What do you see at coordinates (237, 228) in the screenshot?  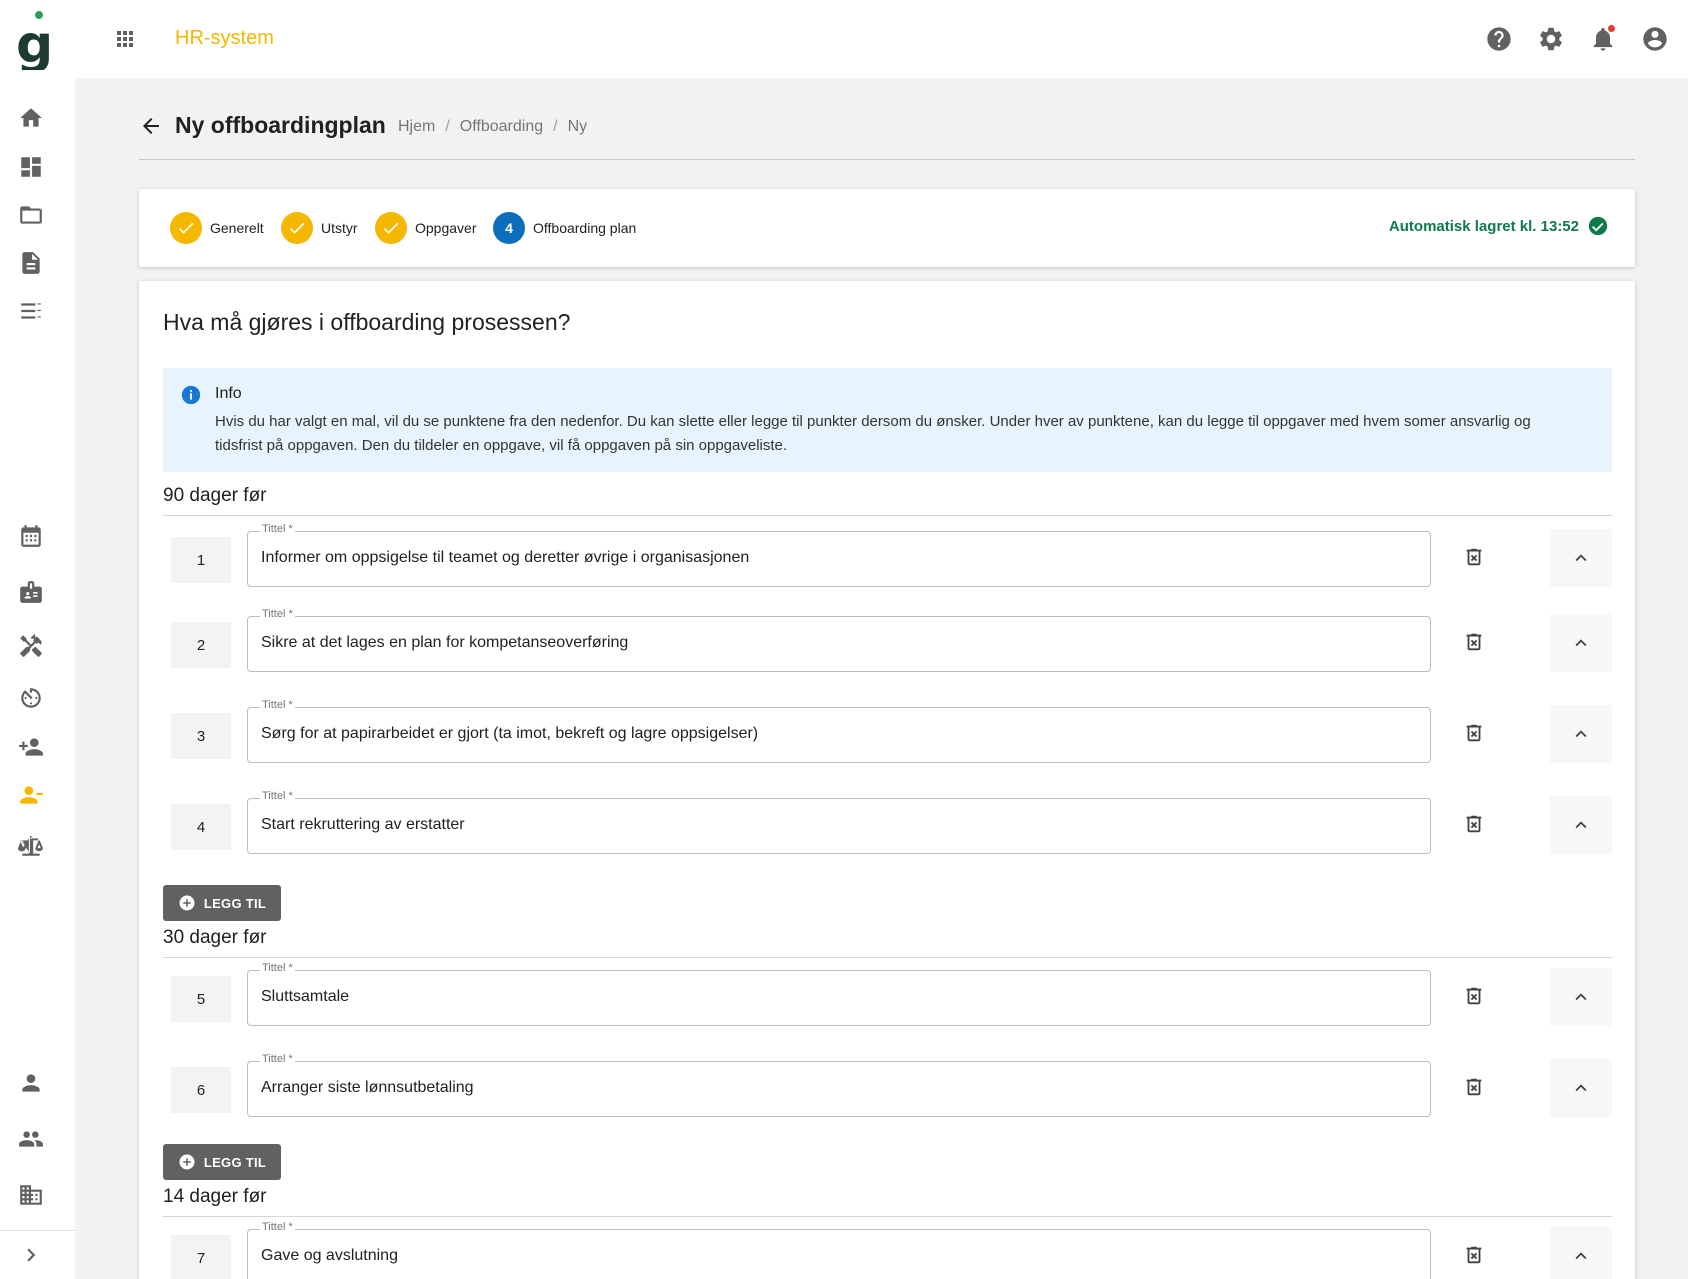 I see `step-label: Generelt` at bounding box center [237, 228].